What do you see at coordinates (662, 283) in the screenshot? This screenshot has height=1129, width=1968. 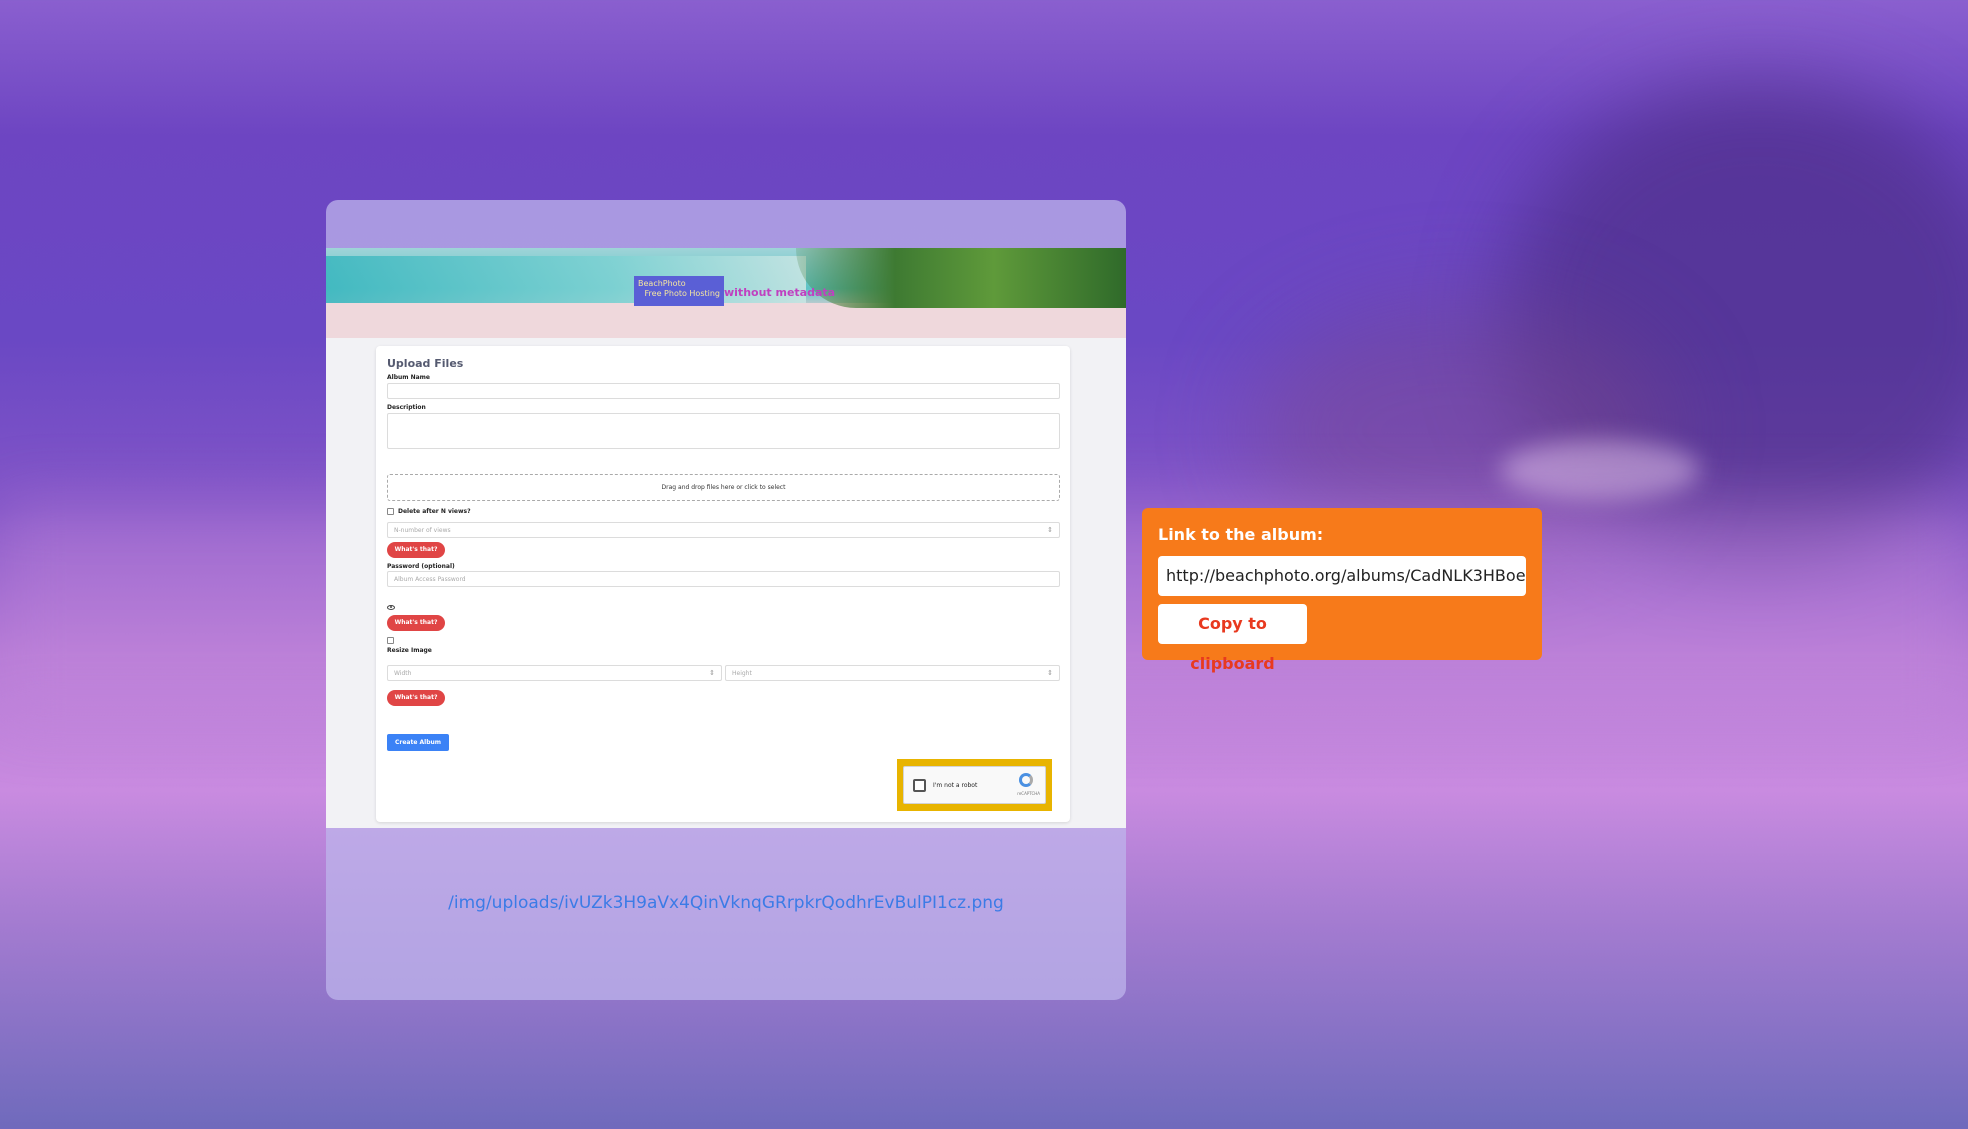 I see `logo-name: BeachPhoto` at bounding box center [662, 283].